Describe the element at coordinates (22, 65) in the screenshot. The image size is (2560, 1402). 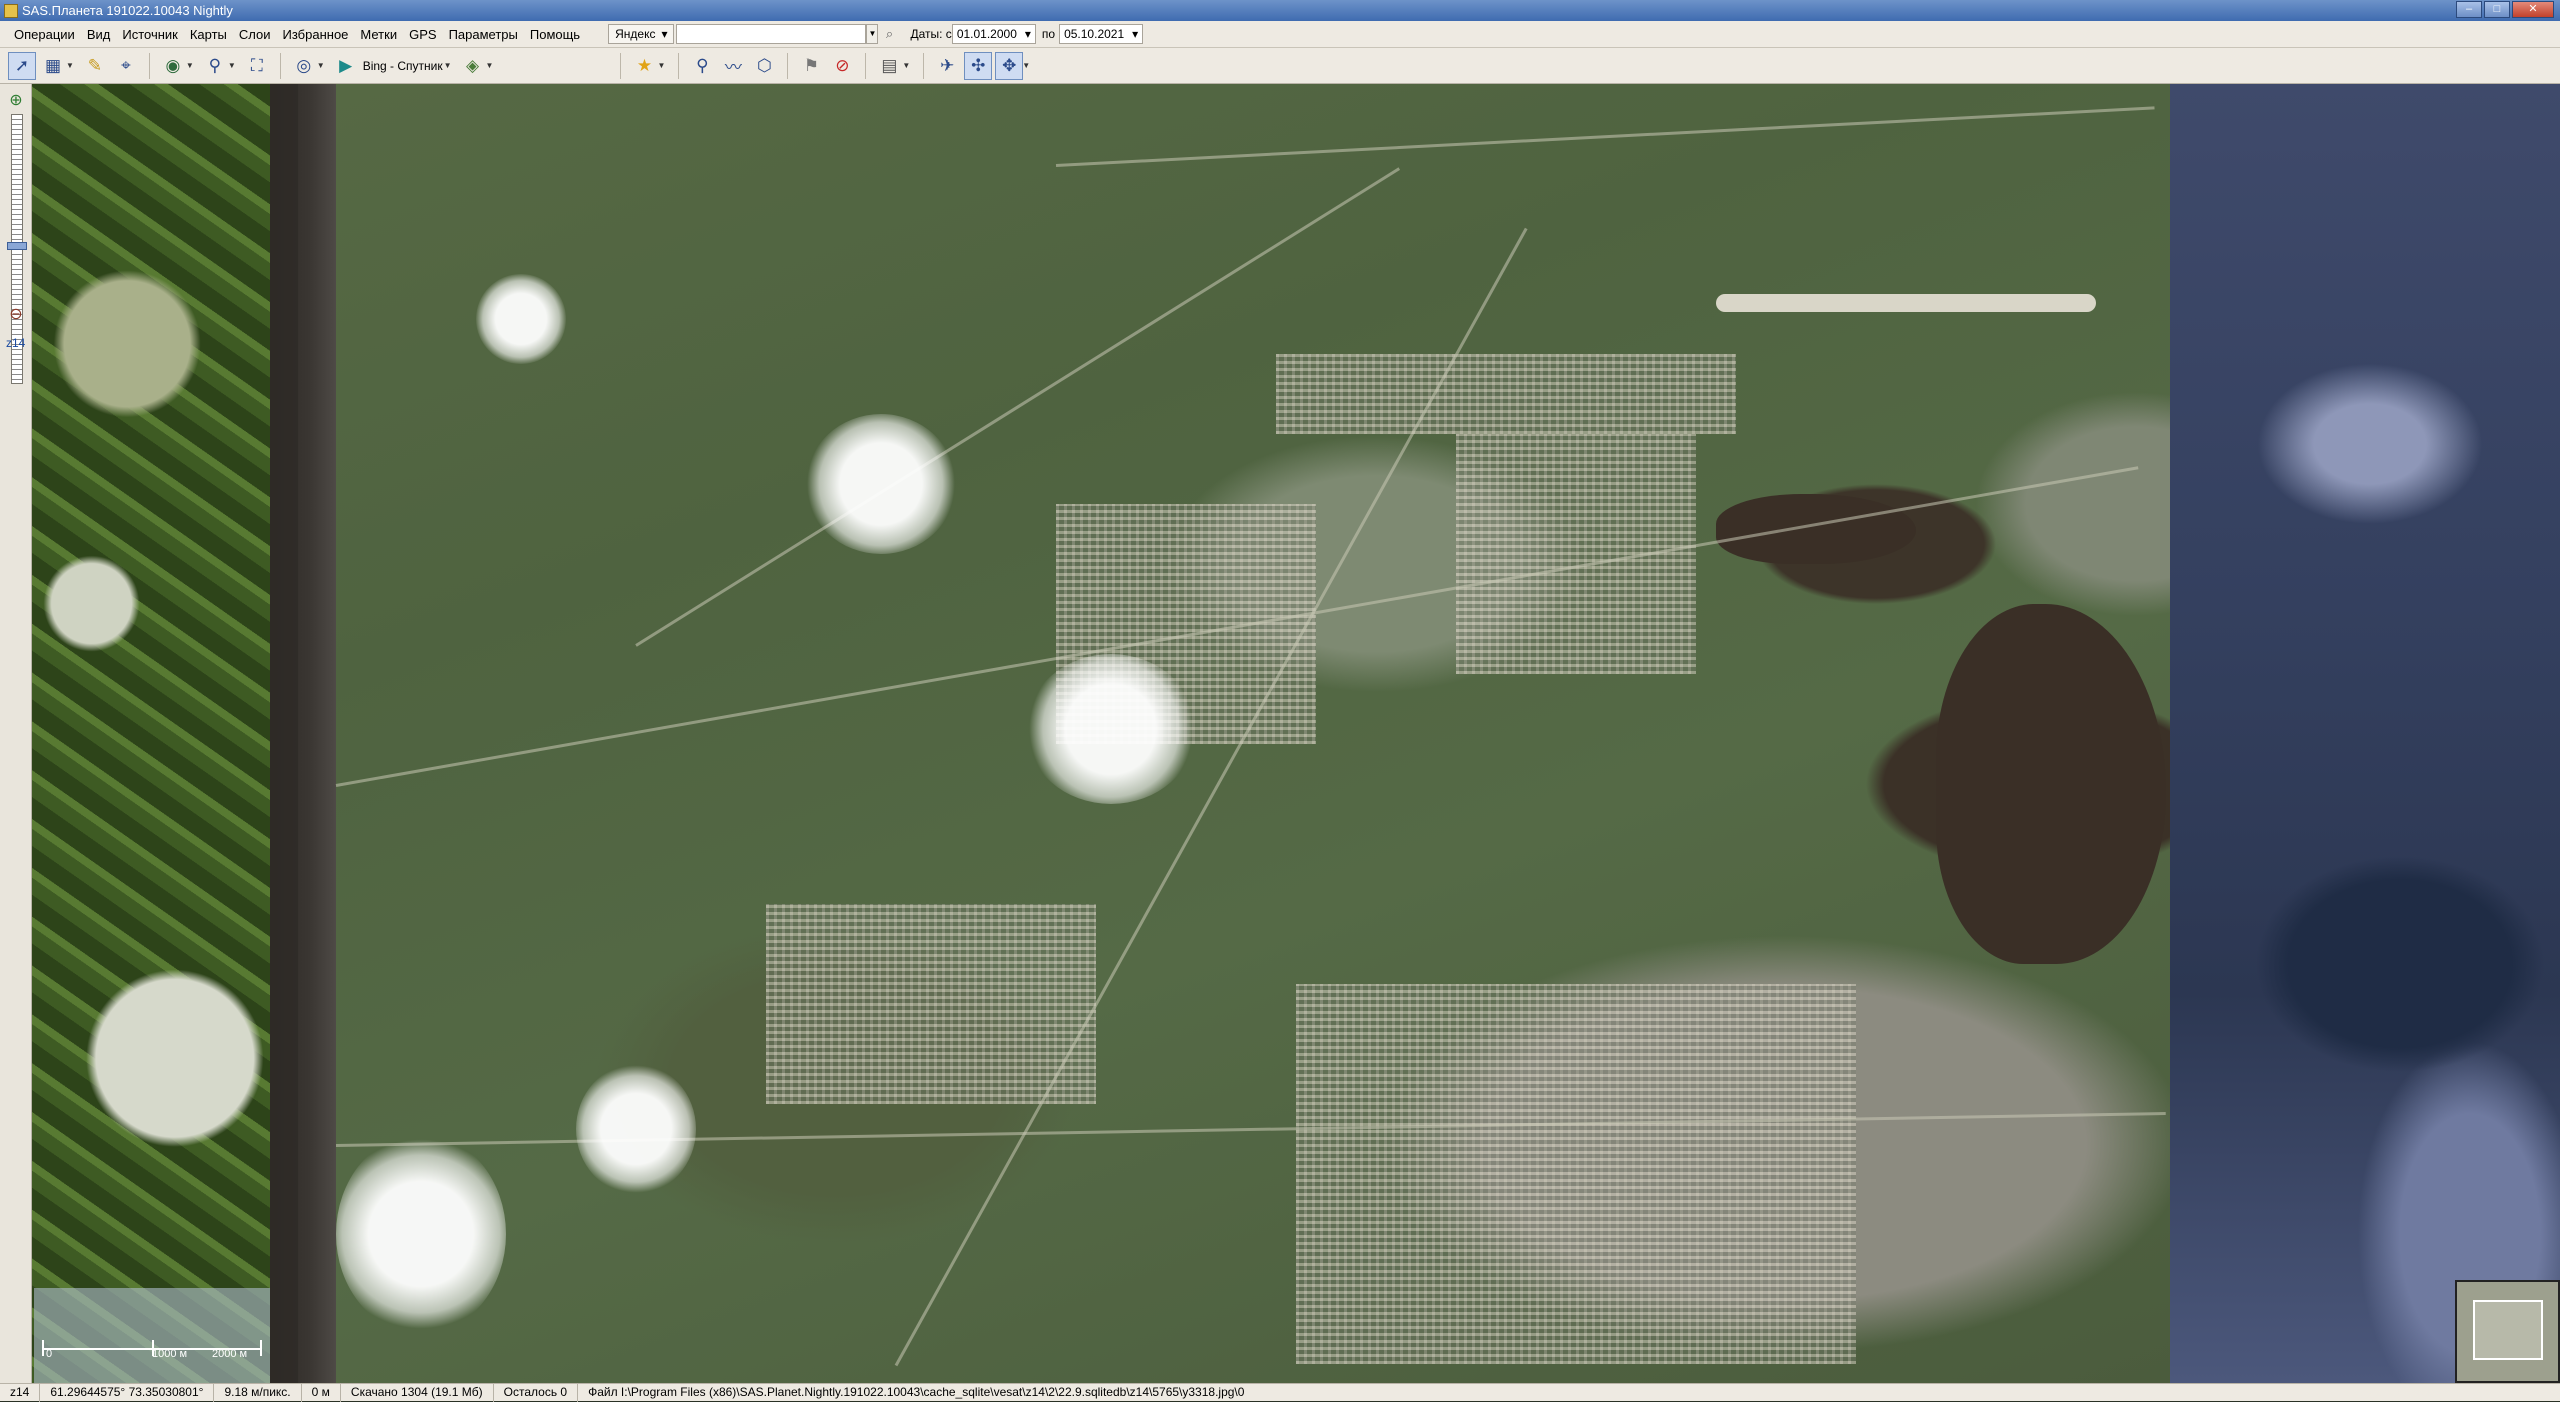
I see `cursor-icon: ➚` at that location.